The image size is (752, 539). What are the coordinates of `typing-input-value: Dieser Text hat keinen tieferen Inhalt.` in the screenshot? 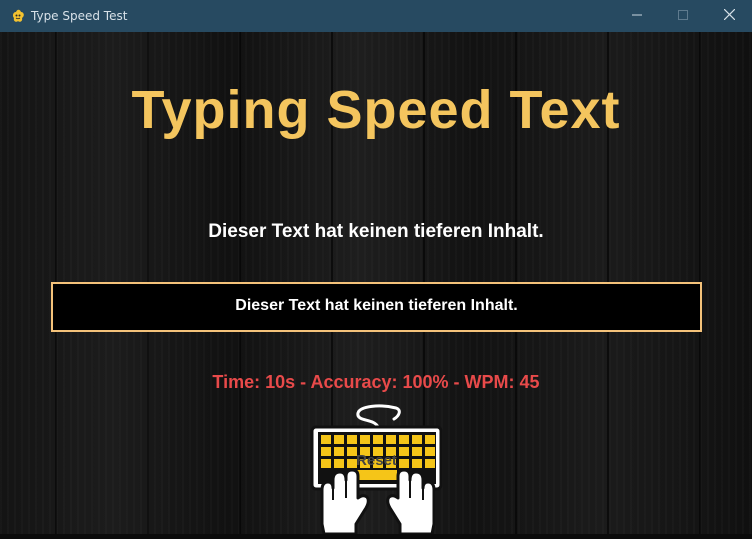 It's located at (376, 305).